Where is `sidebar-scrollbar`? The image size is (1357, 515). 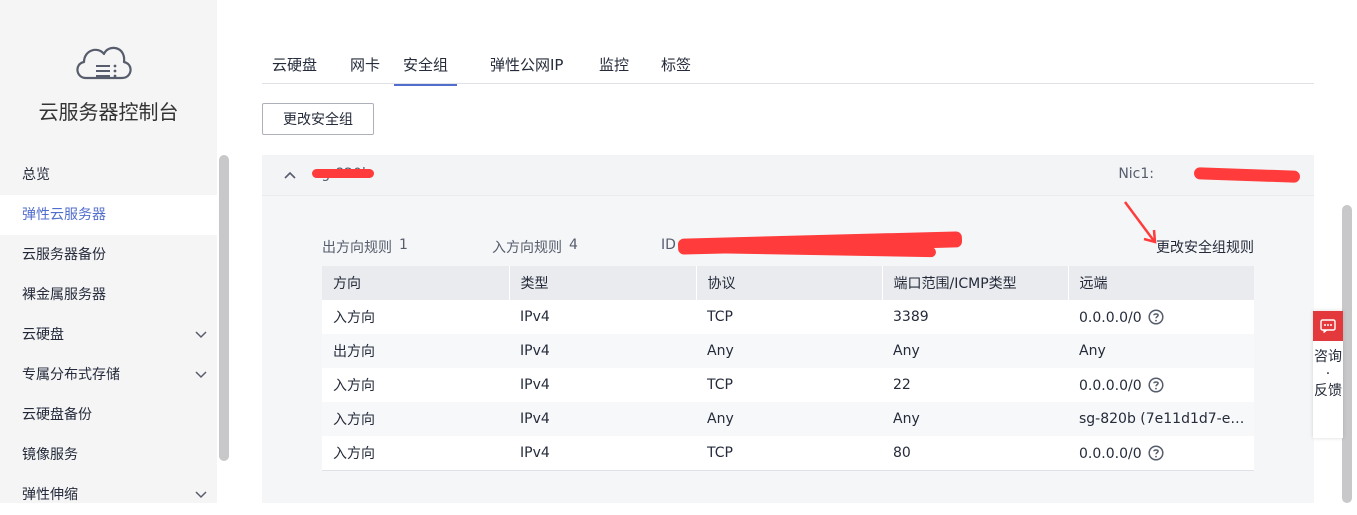 sidebar-scrollbar is located at coordinates (224, 308).